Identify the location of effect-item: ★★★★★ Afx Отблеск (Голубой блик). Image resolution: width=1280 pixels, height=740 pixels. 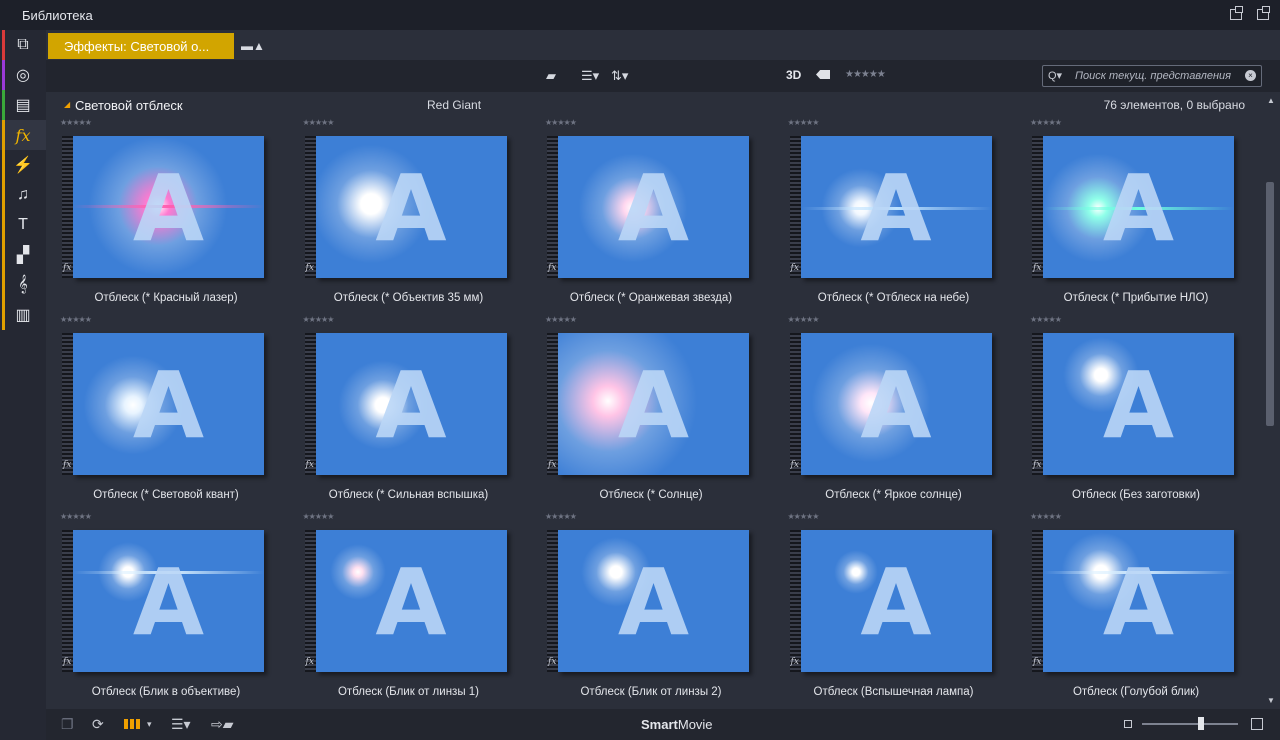
(1126, 609).